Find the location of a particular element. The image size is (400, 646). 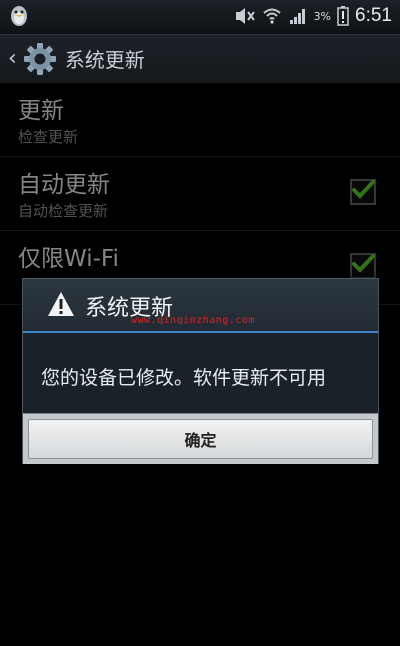

dialog-header: 系统更新 www.qinqinzhang.com is located at coordinates (200, 306).